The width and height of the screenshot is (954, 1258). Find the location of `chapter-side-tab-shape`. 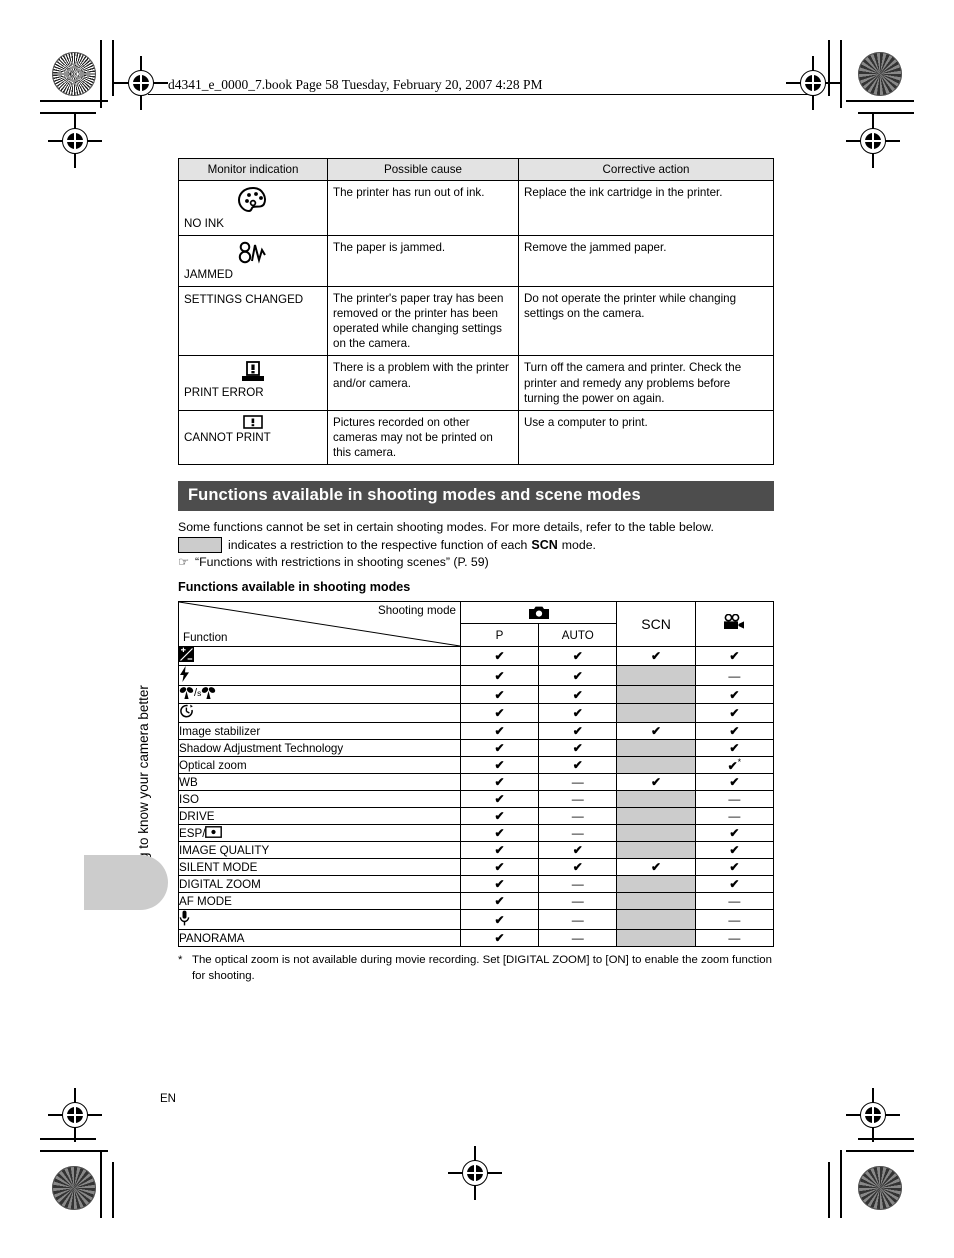

chapter-side-tab-shape is located at coordinates (126, 882).